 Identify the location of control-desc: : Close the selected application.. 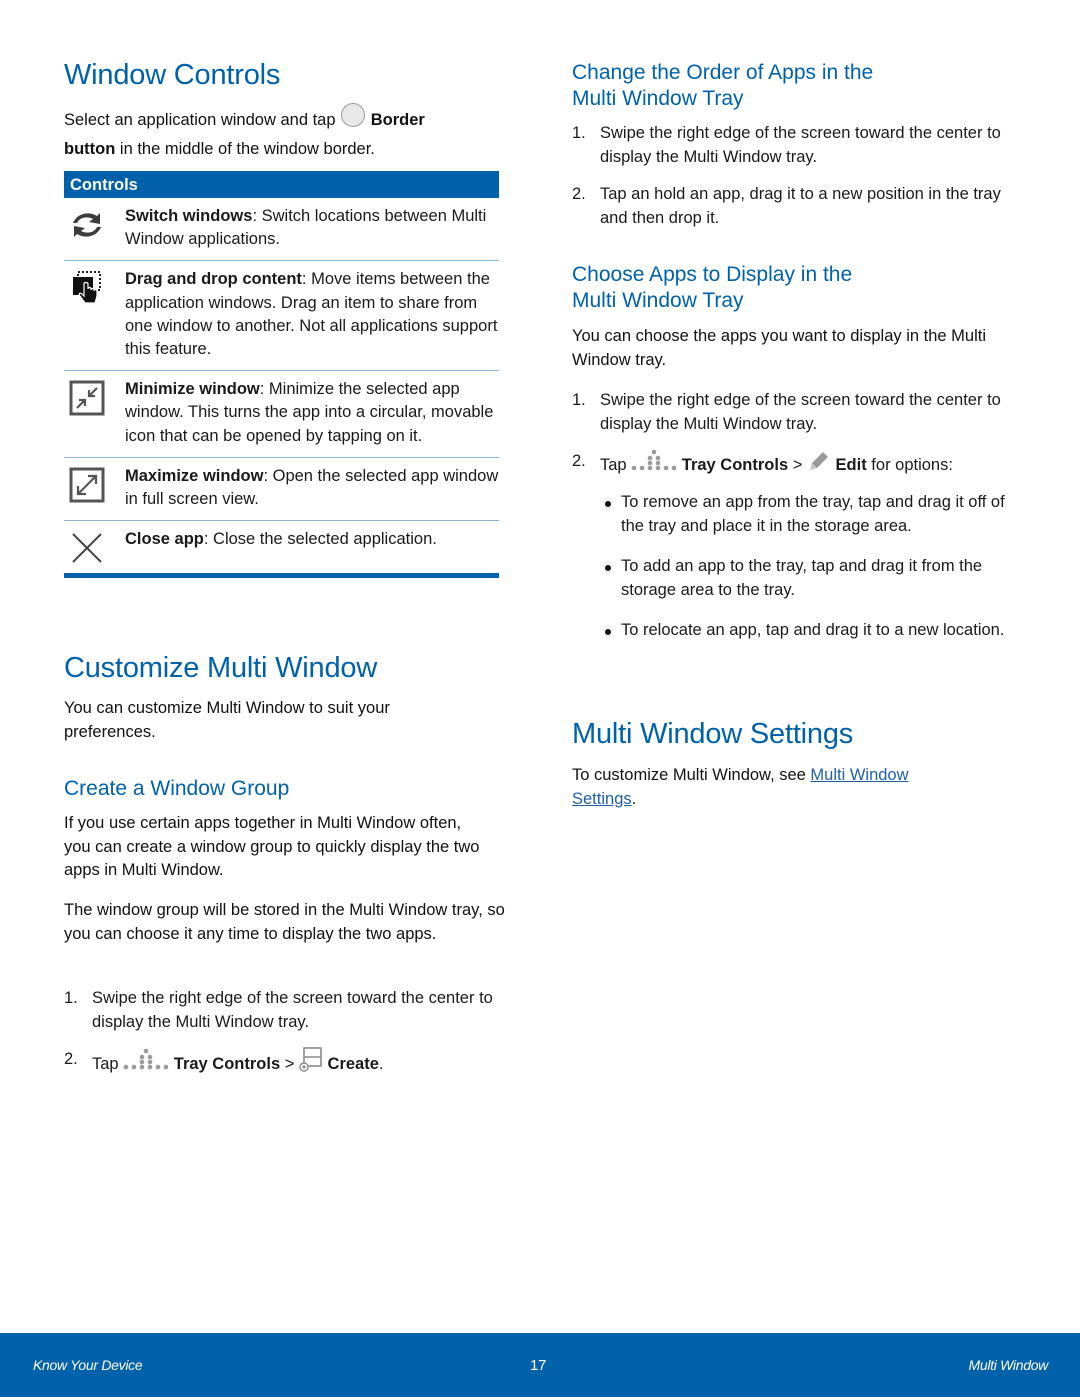
(320, 539).